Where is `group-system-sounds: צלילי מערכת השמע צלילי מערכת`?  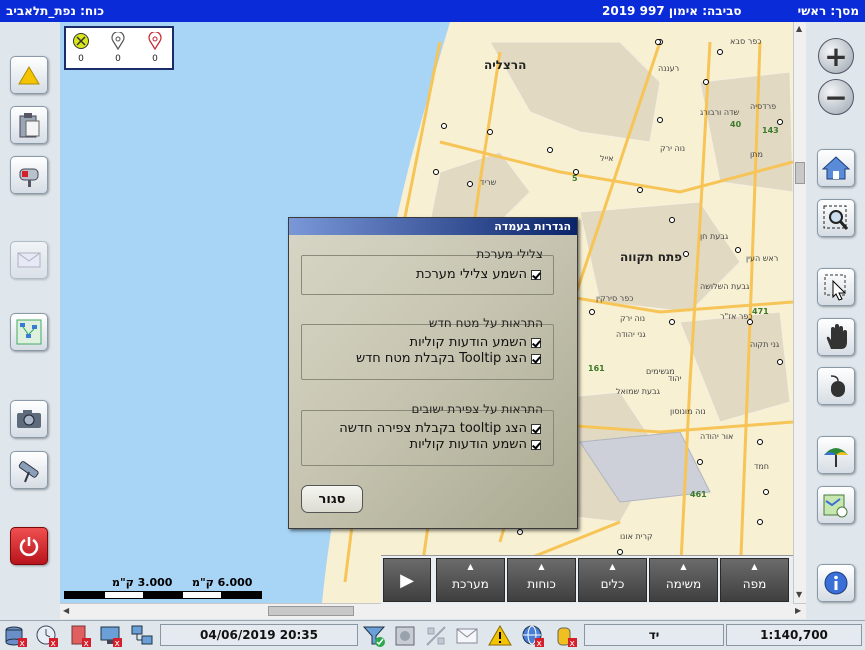
group-system-sounds: צלילי מערכת השמע צלילי מערכת is located at coordinates (427, 271).